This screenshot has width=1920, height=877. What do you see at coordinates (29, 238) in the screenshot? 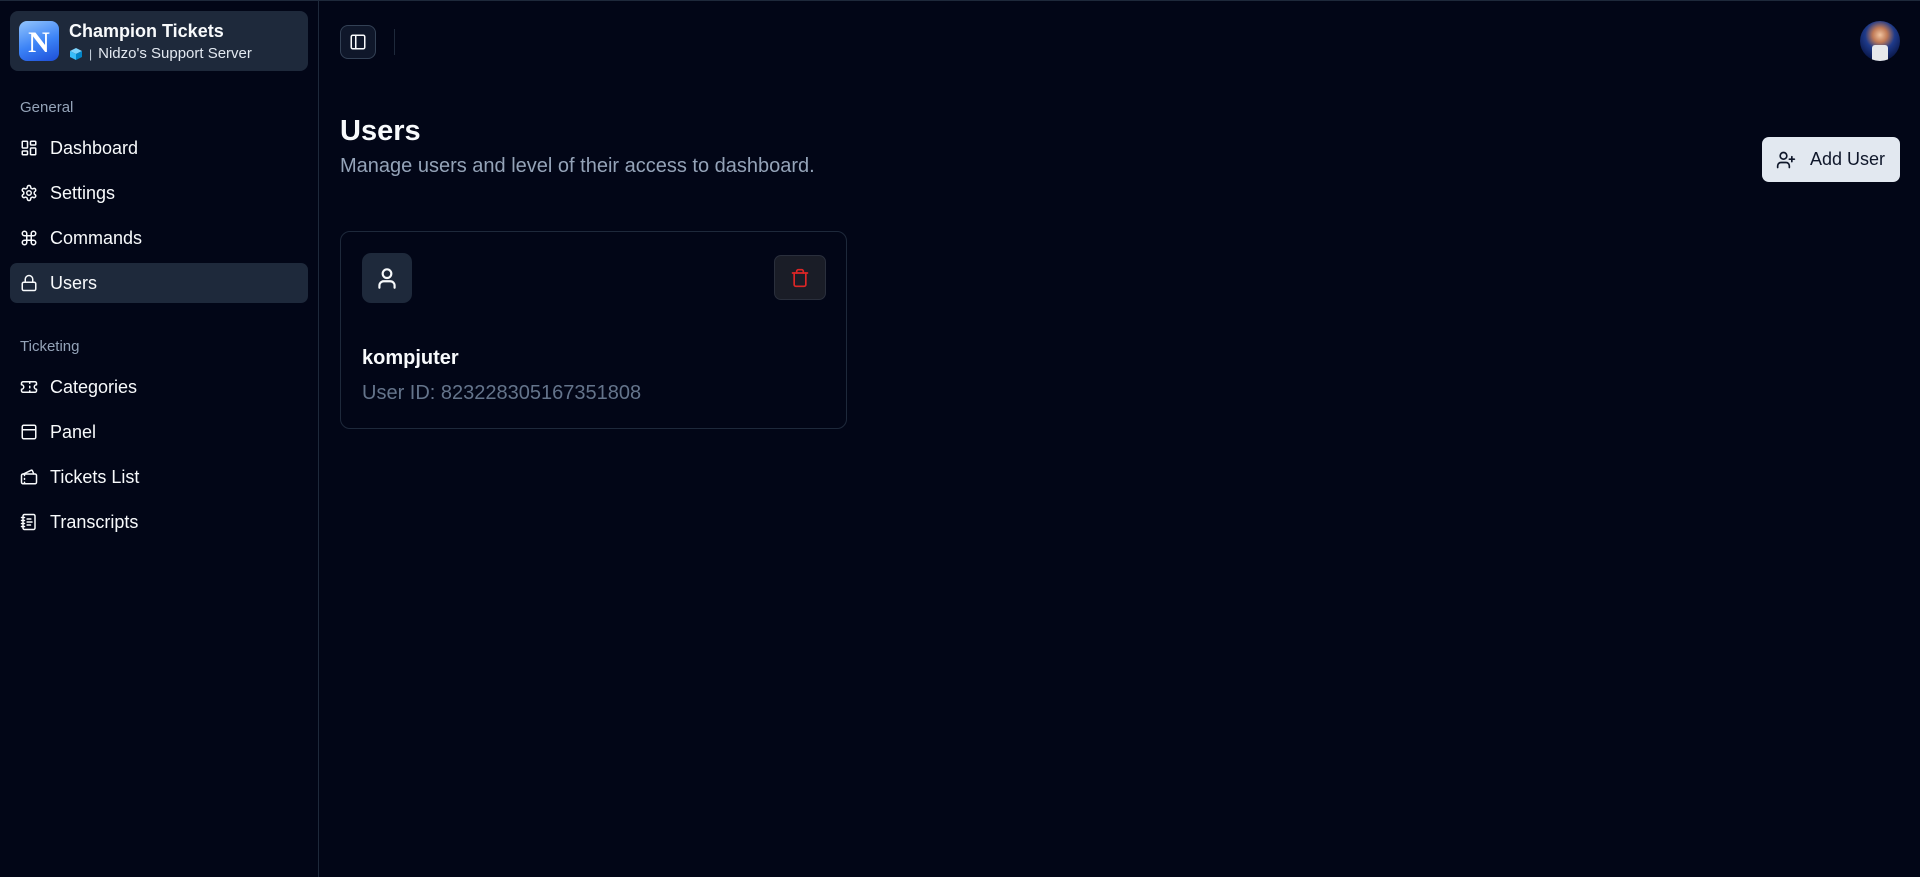
I see `command-icon` at bounding box center [29, 238].